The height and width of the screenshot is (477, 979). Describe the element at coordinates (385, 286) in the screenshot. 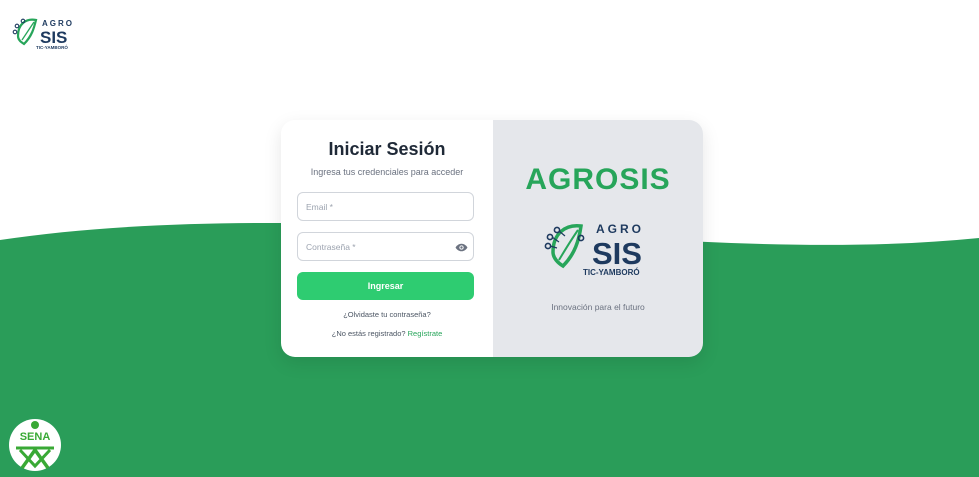

I see `login-button: Ingresar` at that location.